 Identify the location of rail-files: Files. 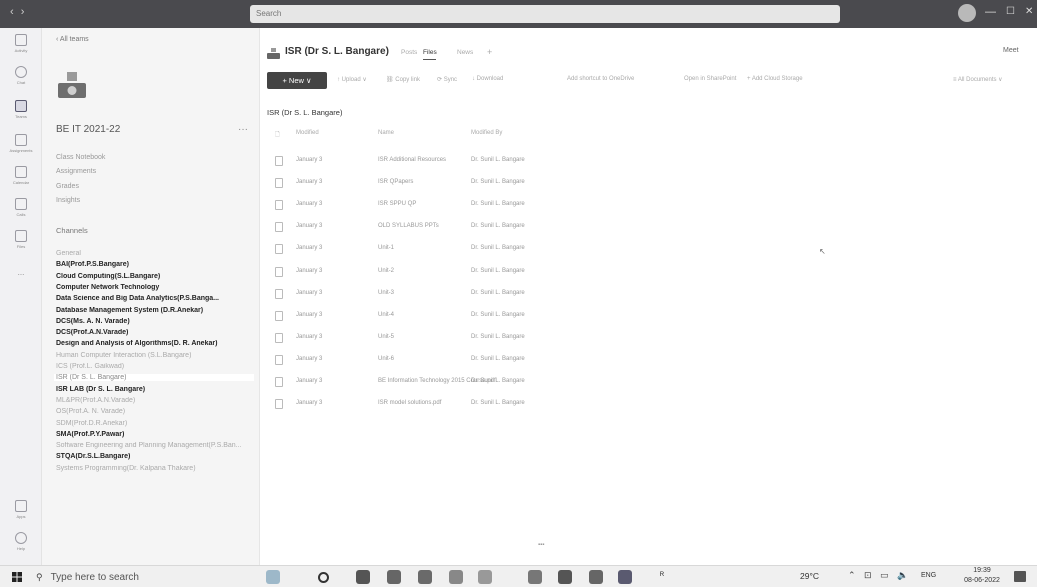
(21, 239).